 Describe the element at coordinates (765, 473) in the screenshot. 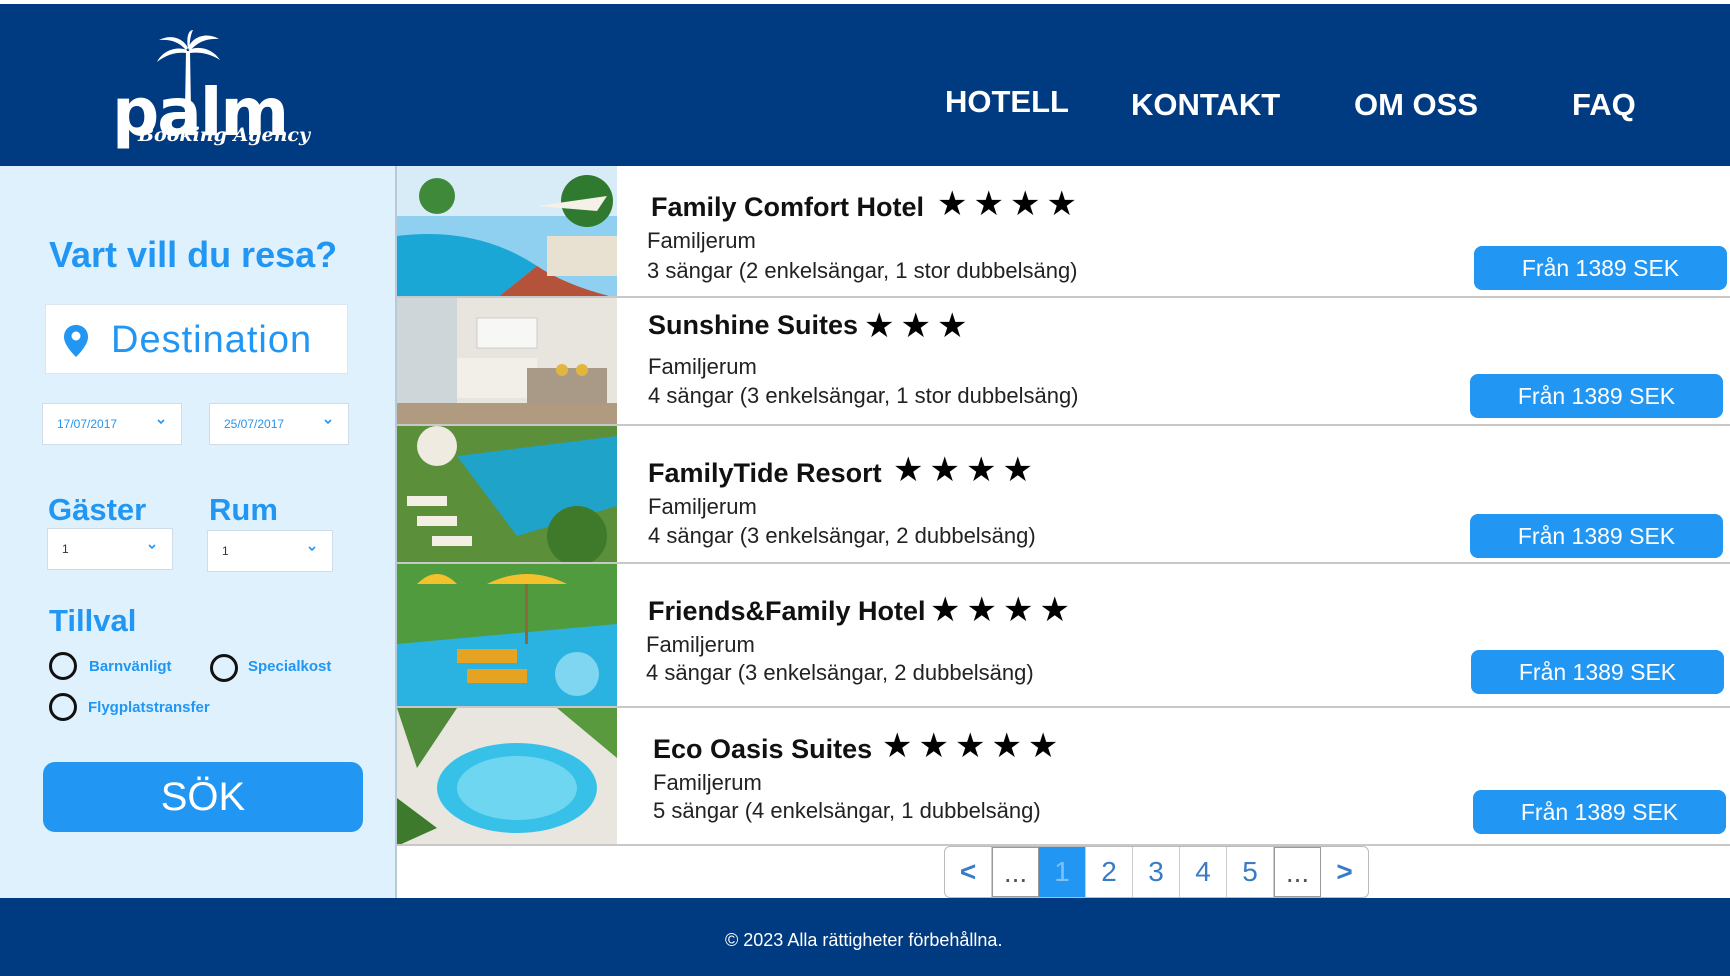

I see `hotel-name: FamilyTide Resort` at that location.